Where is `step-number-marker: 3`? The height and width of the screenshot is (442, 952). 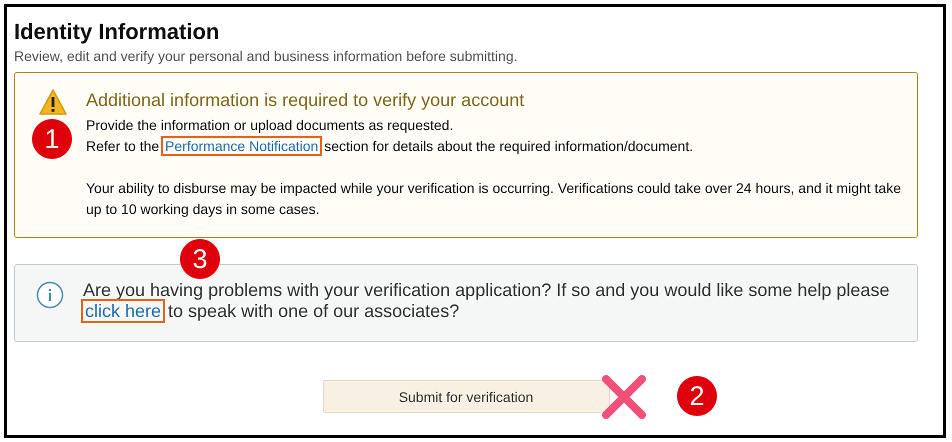 step-number-marker: 3 is located at coordinates (200, 259).